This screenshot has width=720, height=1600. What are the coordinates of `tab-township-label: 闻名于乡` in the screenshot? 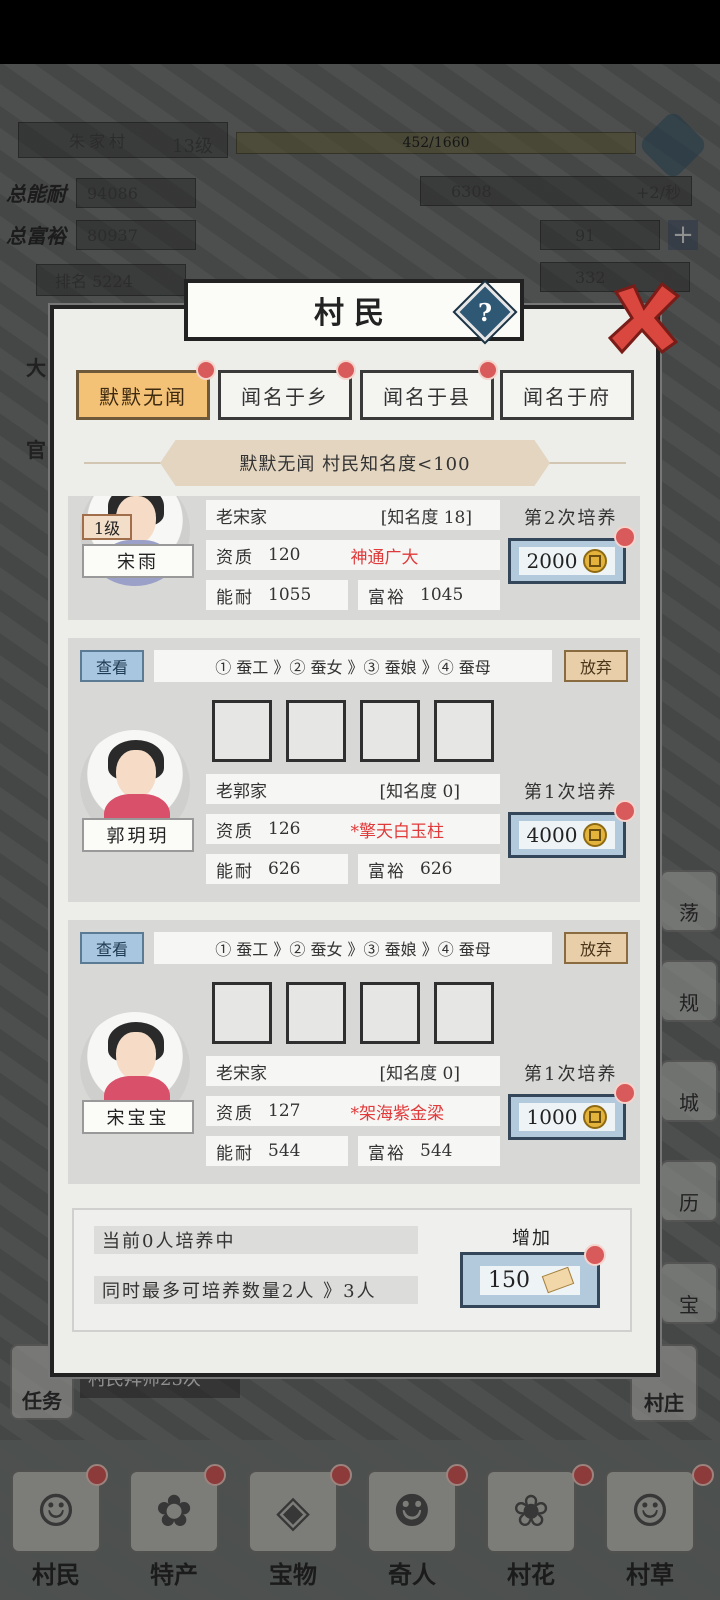 It's located at (285, 396).